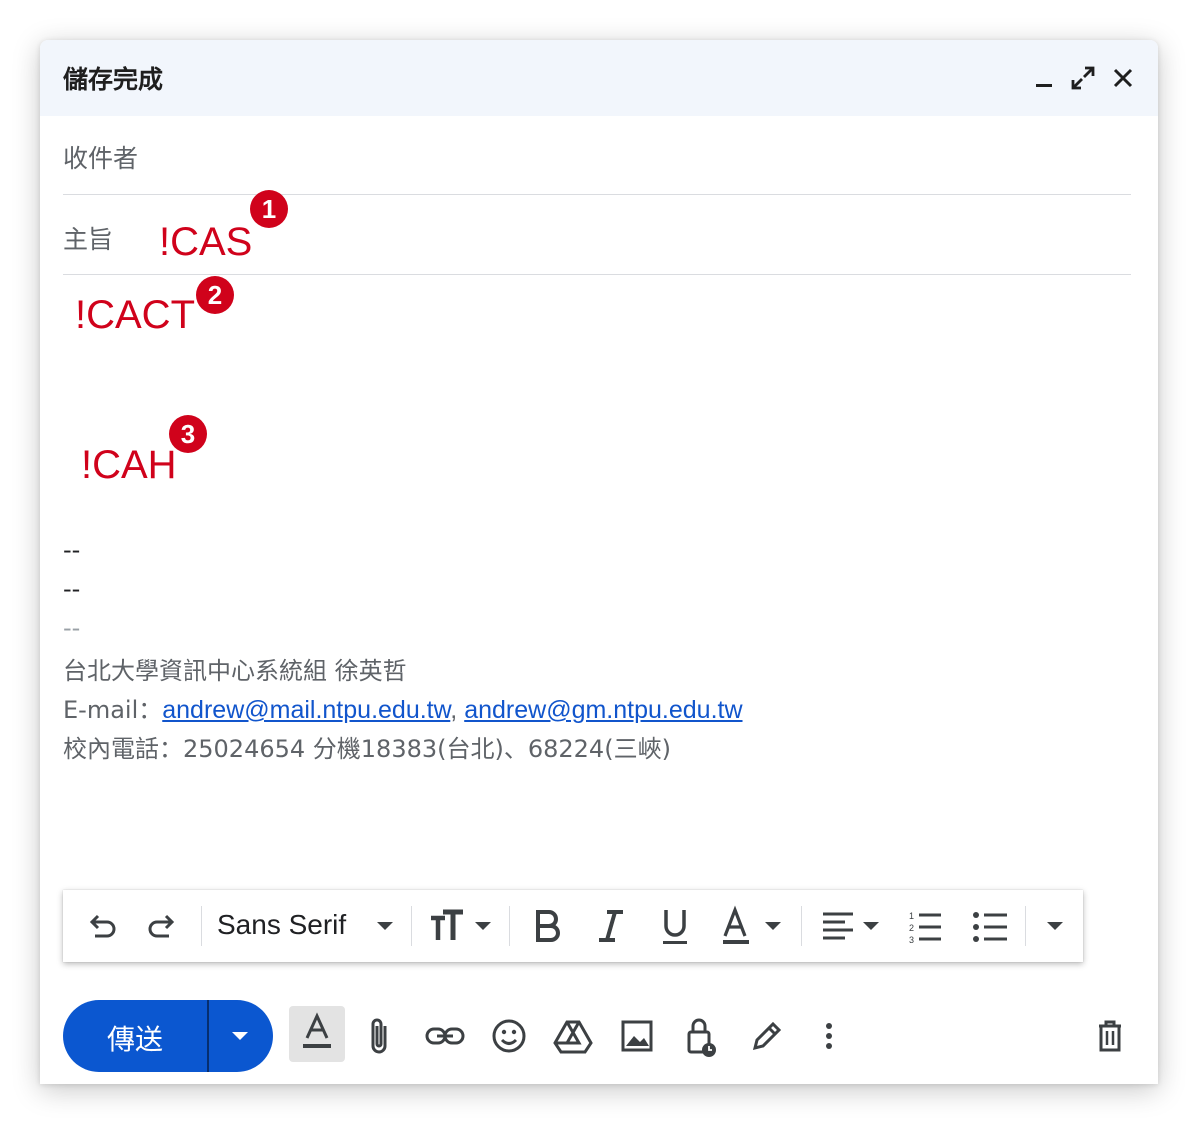 The height and width of the screenshot is (1124, 1198). I want to click on annotation-badge-2: 2, so click(215, 295).